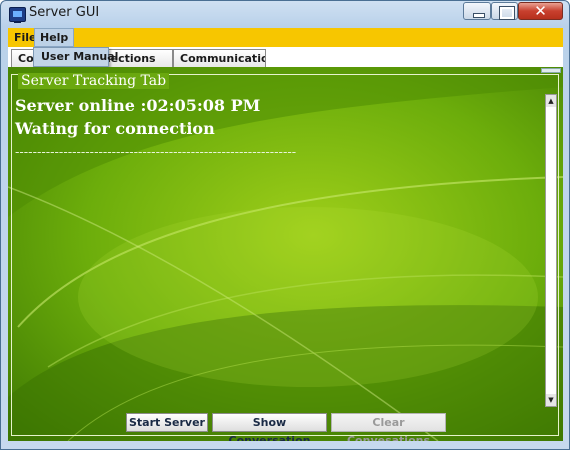 The image size is (570, 450). What do you see at coordinates (285, 14) in the screenshot?
I see `title-bar: Server GUI ✕` at bounding box center [285, 14].